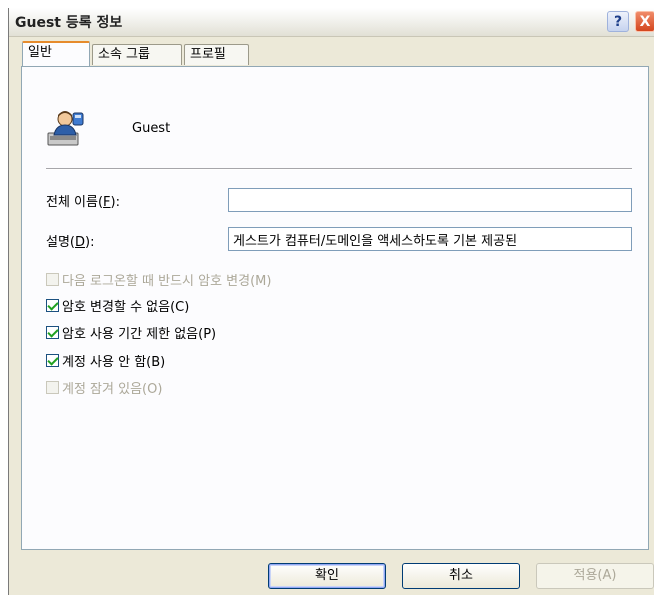 This screenshot has height=595, width=654. What do you see at coordinates (595, 576) in the screenshot?
I see `apply-button: 적용(A)` at bounding box center [595, 576].